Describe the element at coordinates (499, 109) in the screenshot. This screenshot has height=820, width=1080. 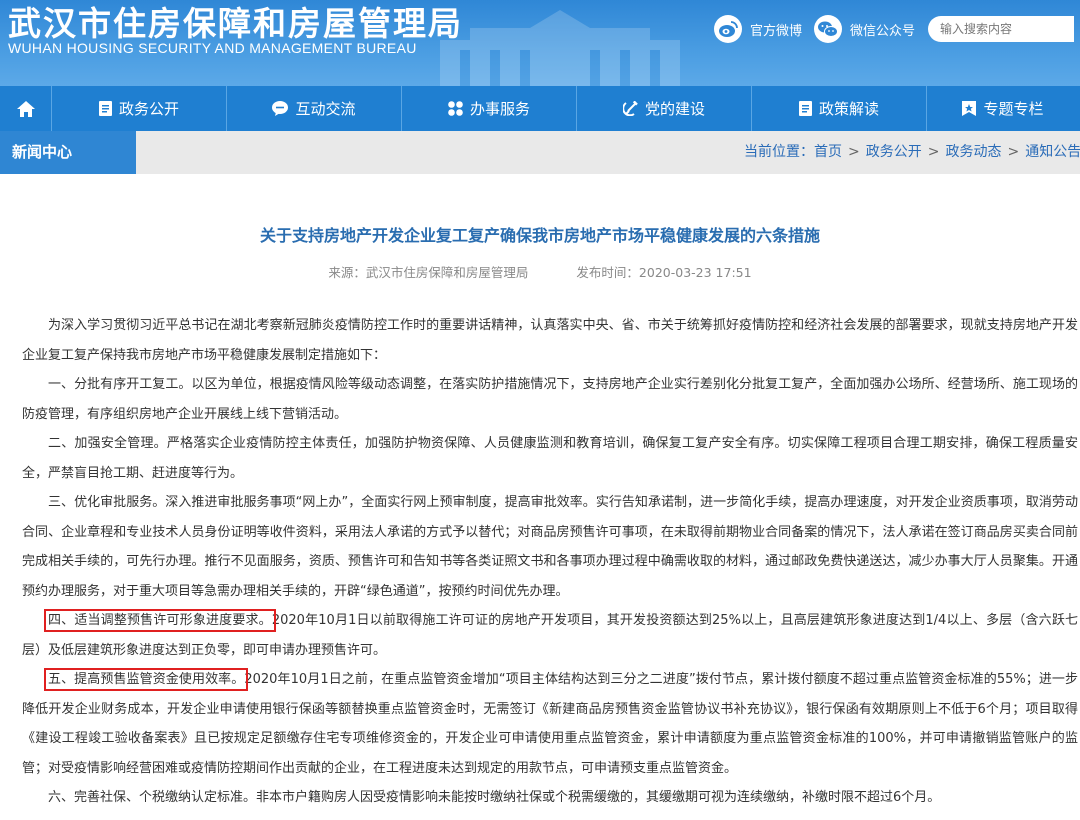
I see `nav-item-label: 办事服务` at that location.